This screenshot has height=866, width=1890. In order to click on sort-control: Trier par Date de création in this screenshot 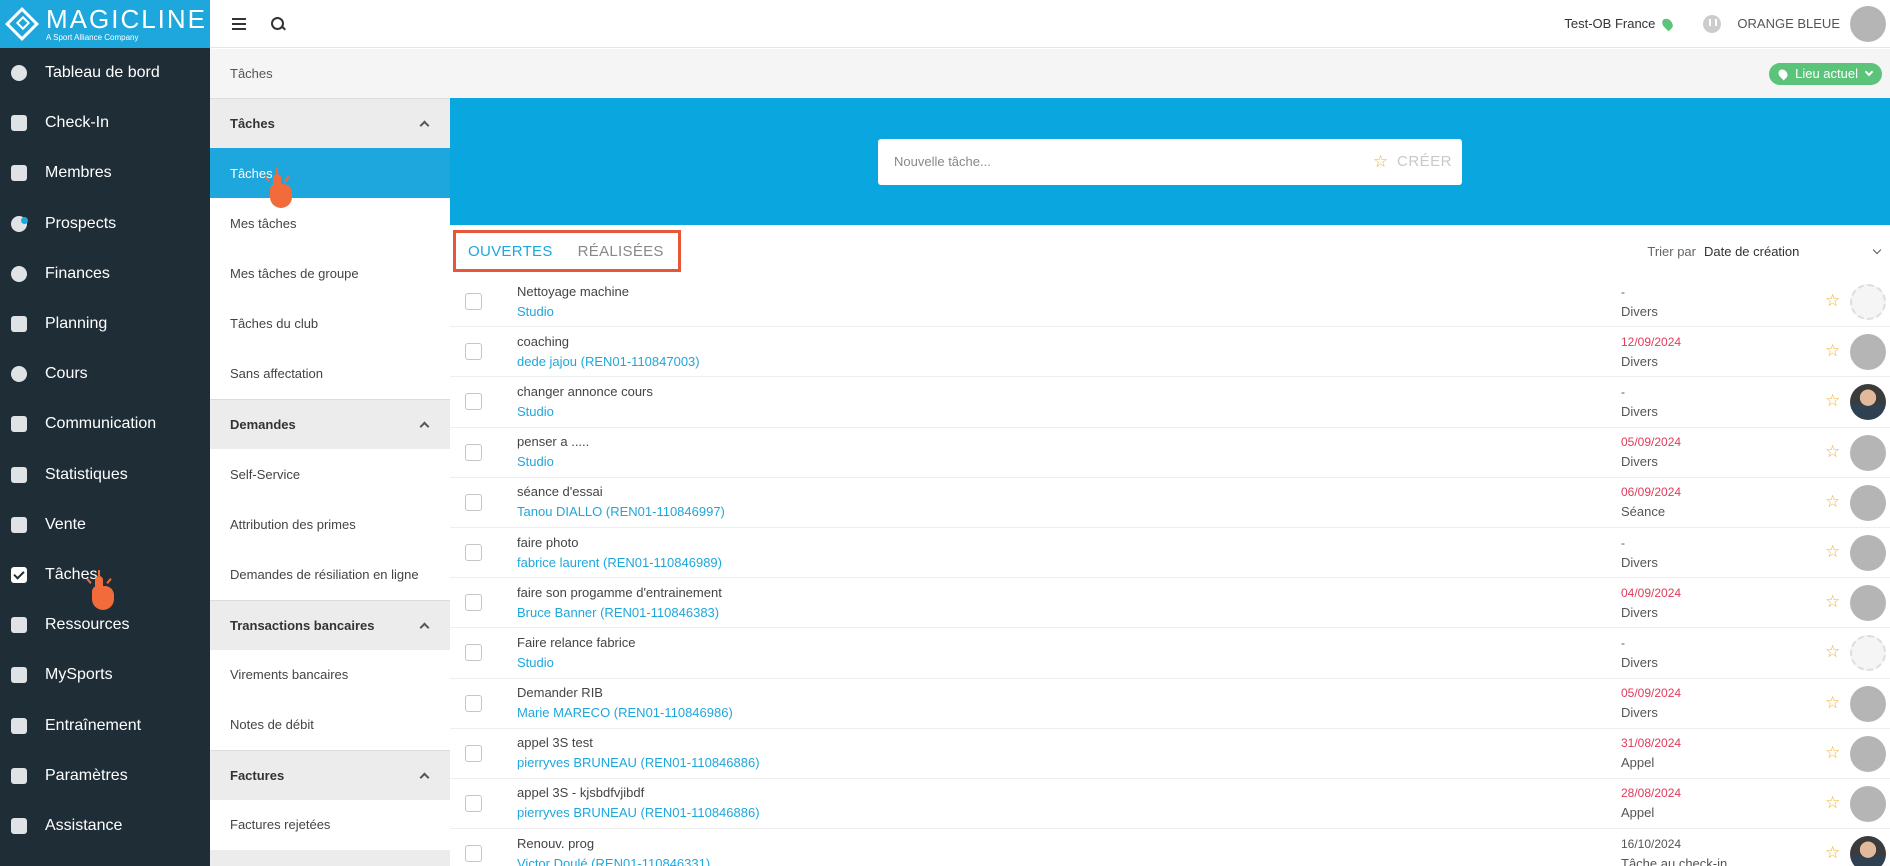, I will do `click(1764, 251)`.